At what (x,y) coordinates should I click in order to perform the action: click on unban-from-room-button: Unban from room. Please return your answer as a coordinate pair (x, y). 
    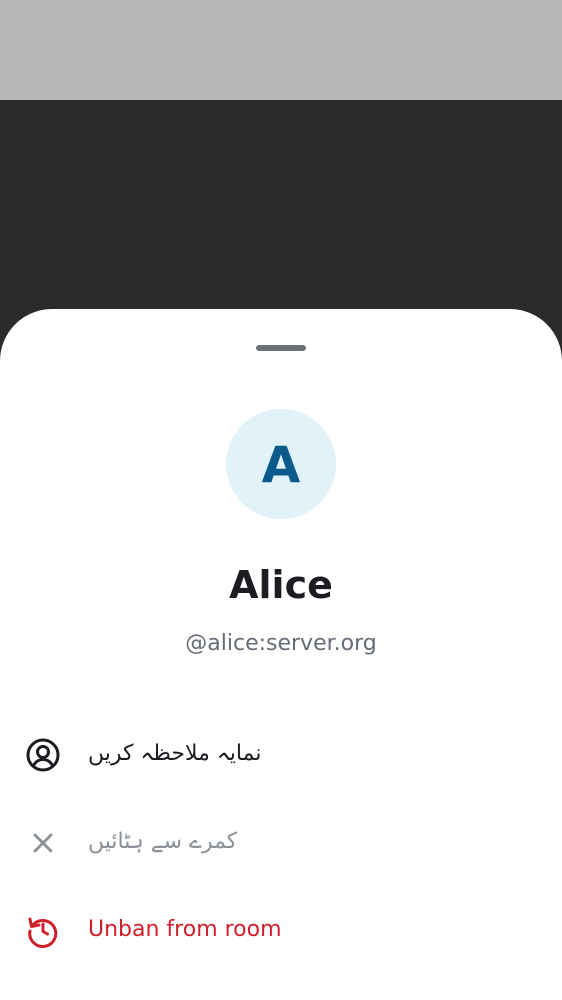
    Looking at the image, I should click on (281, 930).